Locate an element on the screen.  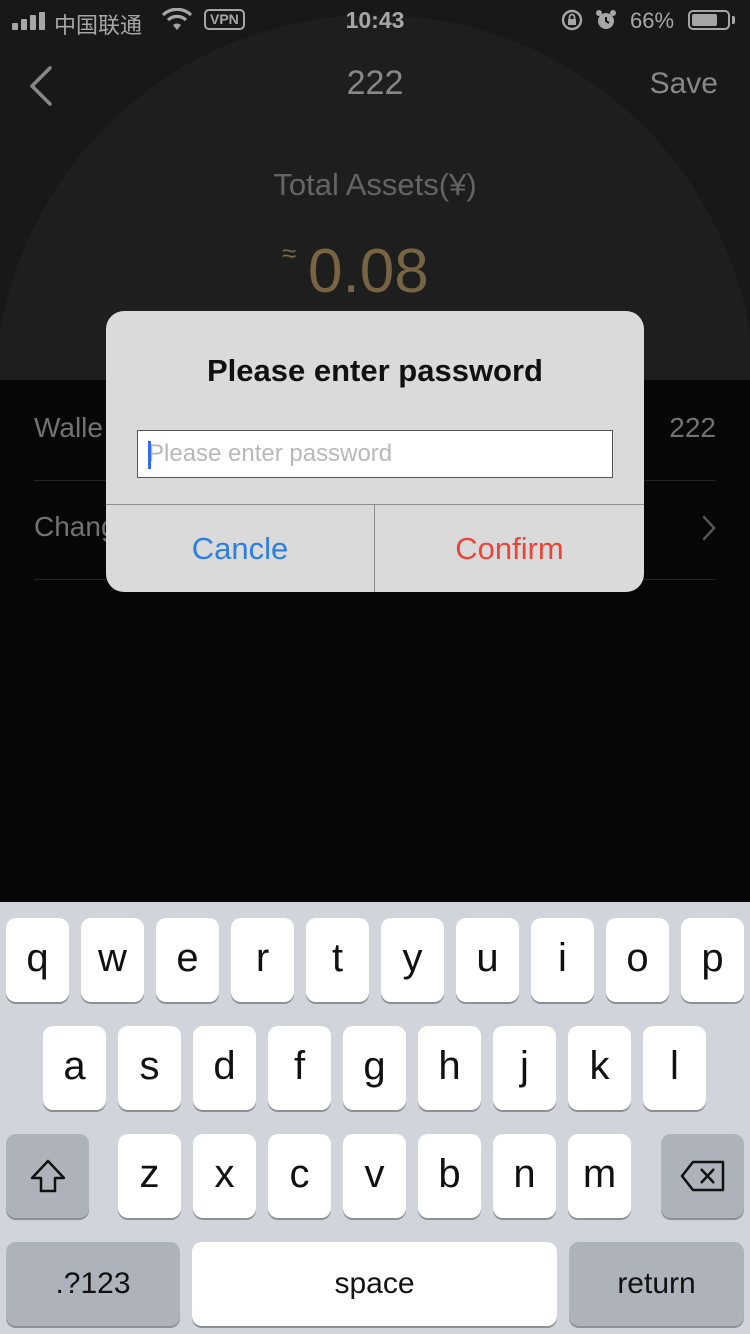
key-g: g is located at coordinates (374, 1068).